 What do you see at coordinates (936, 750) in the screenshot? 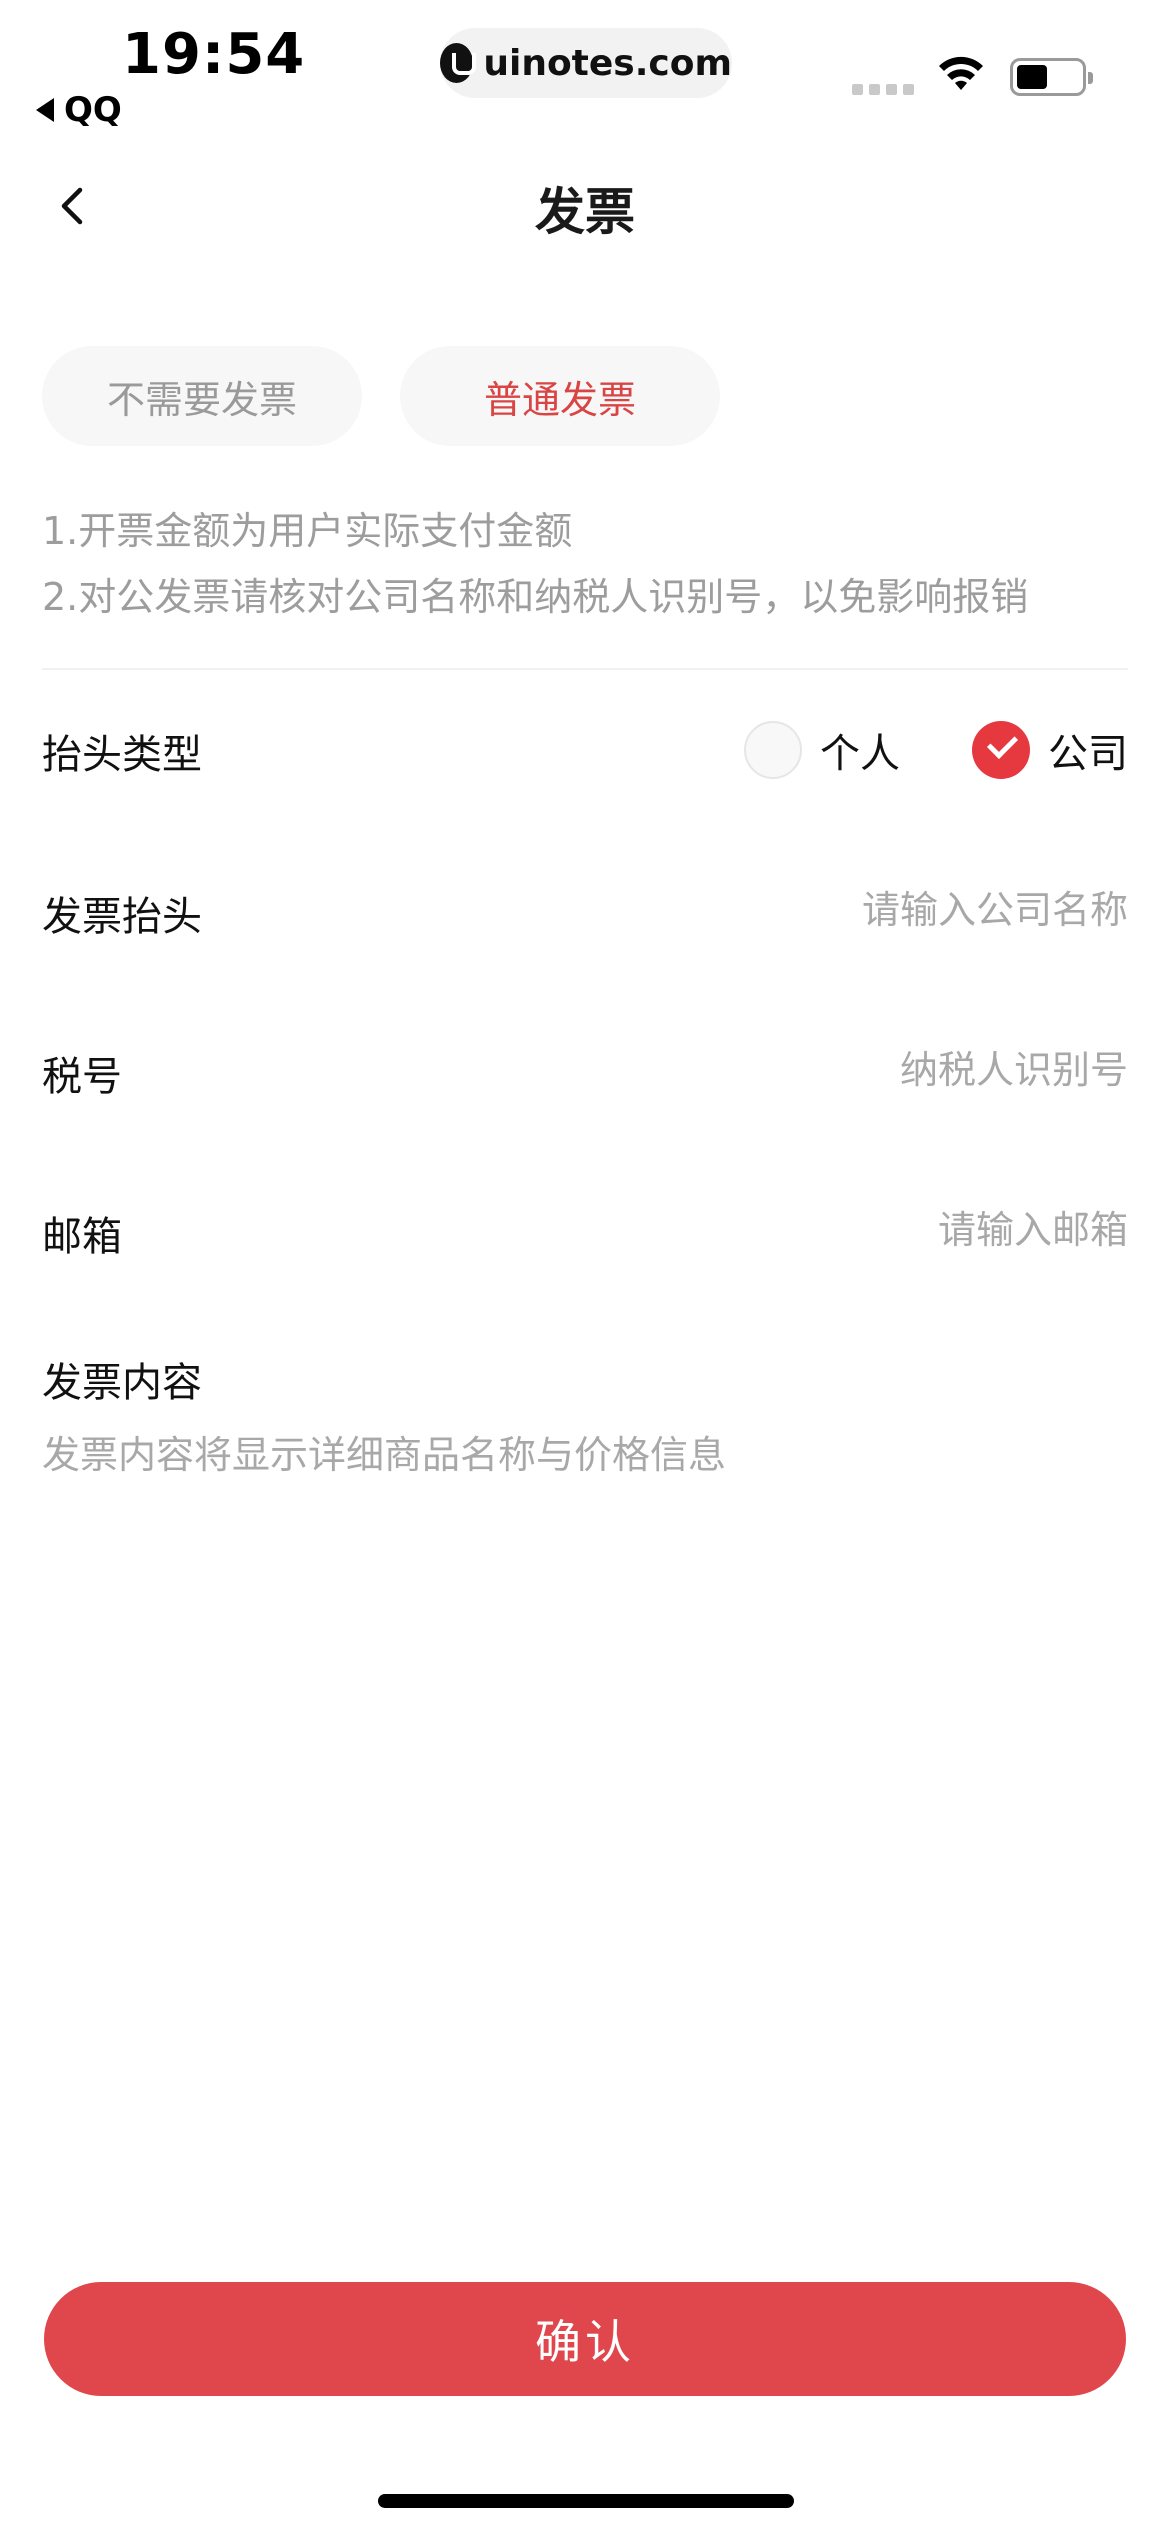
I see `header-type-radio-group: 个人 公司` at bounding box center [936, 750].